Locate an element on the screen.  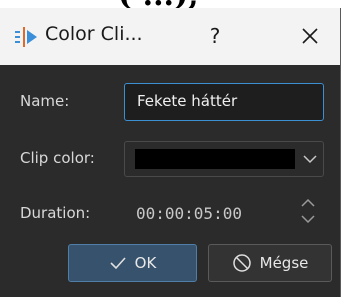
name-input: Fekete háttér is located at coordinates (224, 102).